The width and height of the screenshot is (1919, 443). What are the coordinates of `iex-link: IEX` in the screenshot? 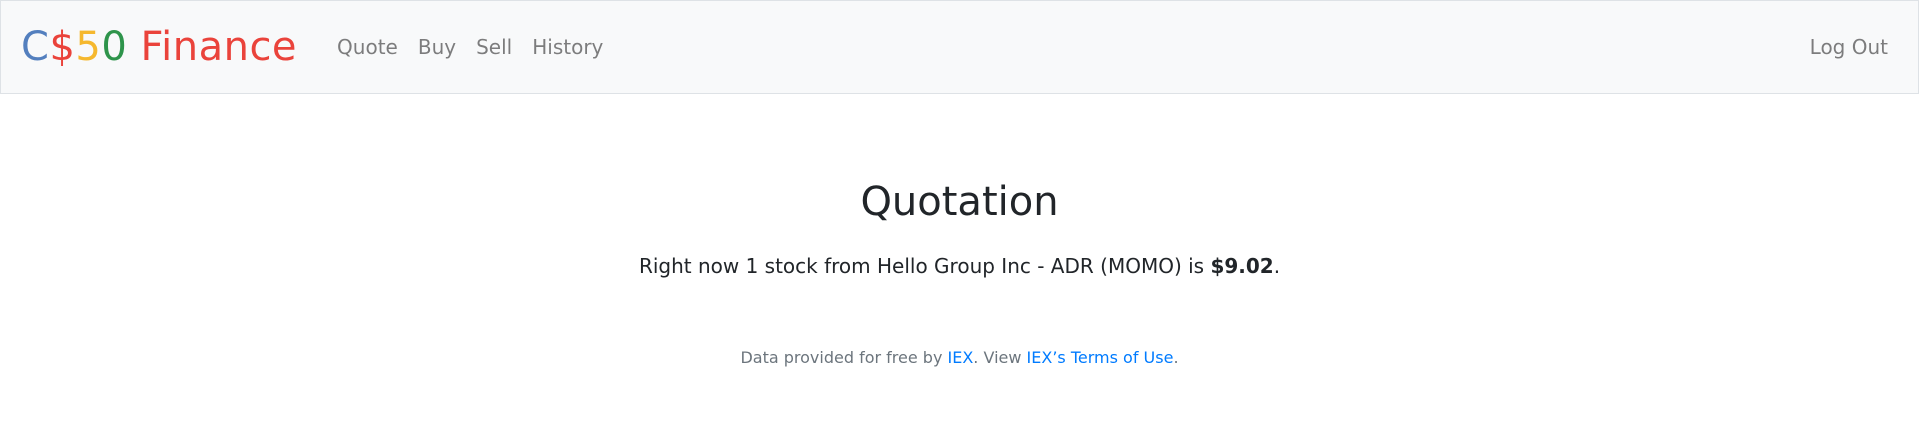 It's located at (961, 357).